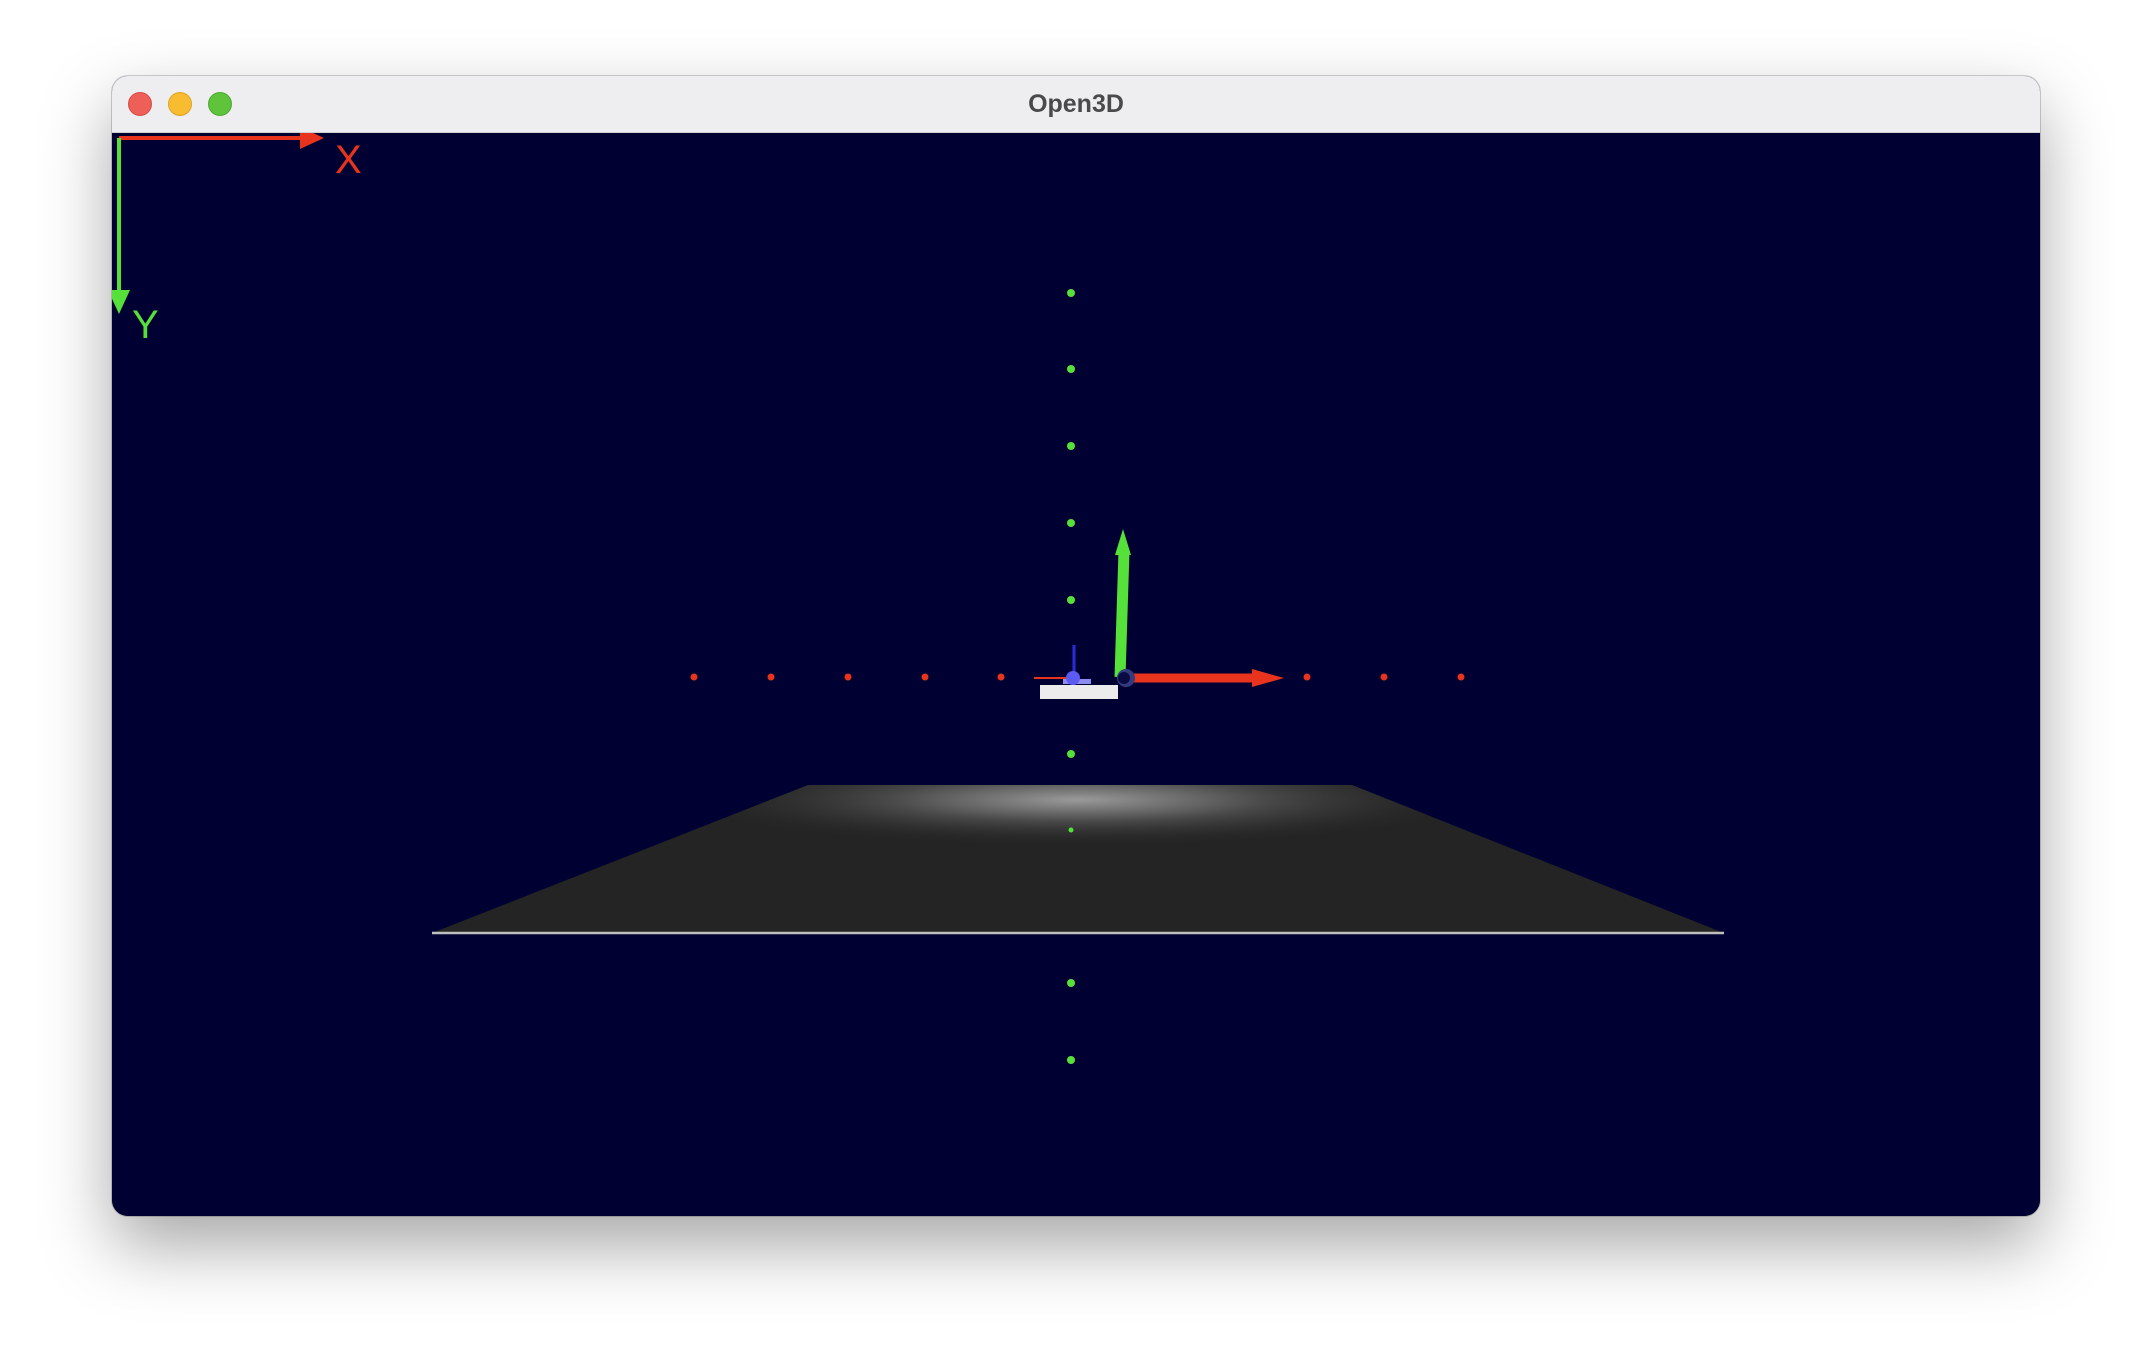 Image resolution: width=2144 pixels, height=1360 pixels. What do you see at coordinates (1124, 678) in the screenshot?
I see `frame-origin-inner` at bounding box center [1124, 678].